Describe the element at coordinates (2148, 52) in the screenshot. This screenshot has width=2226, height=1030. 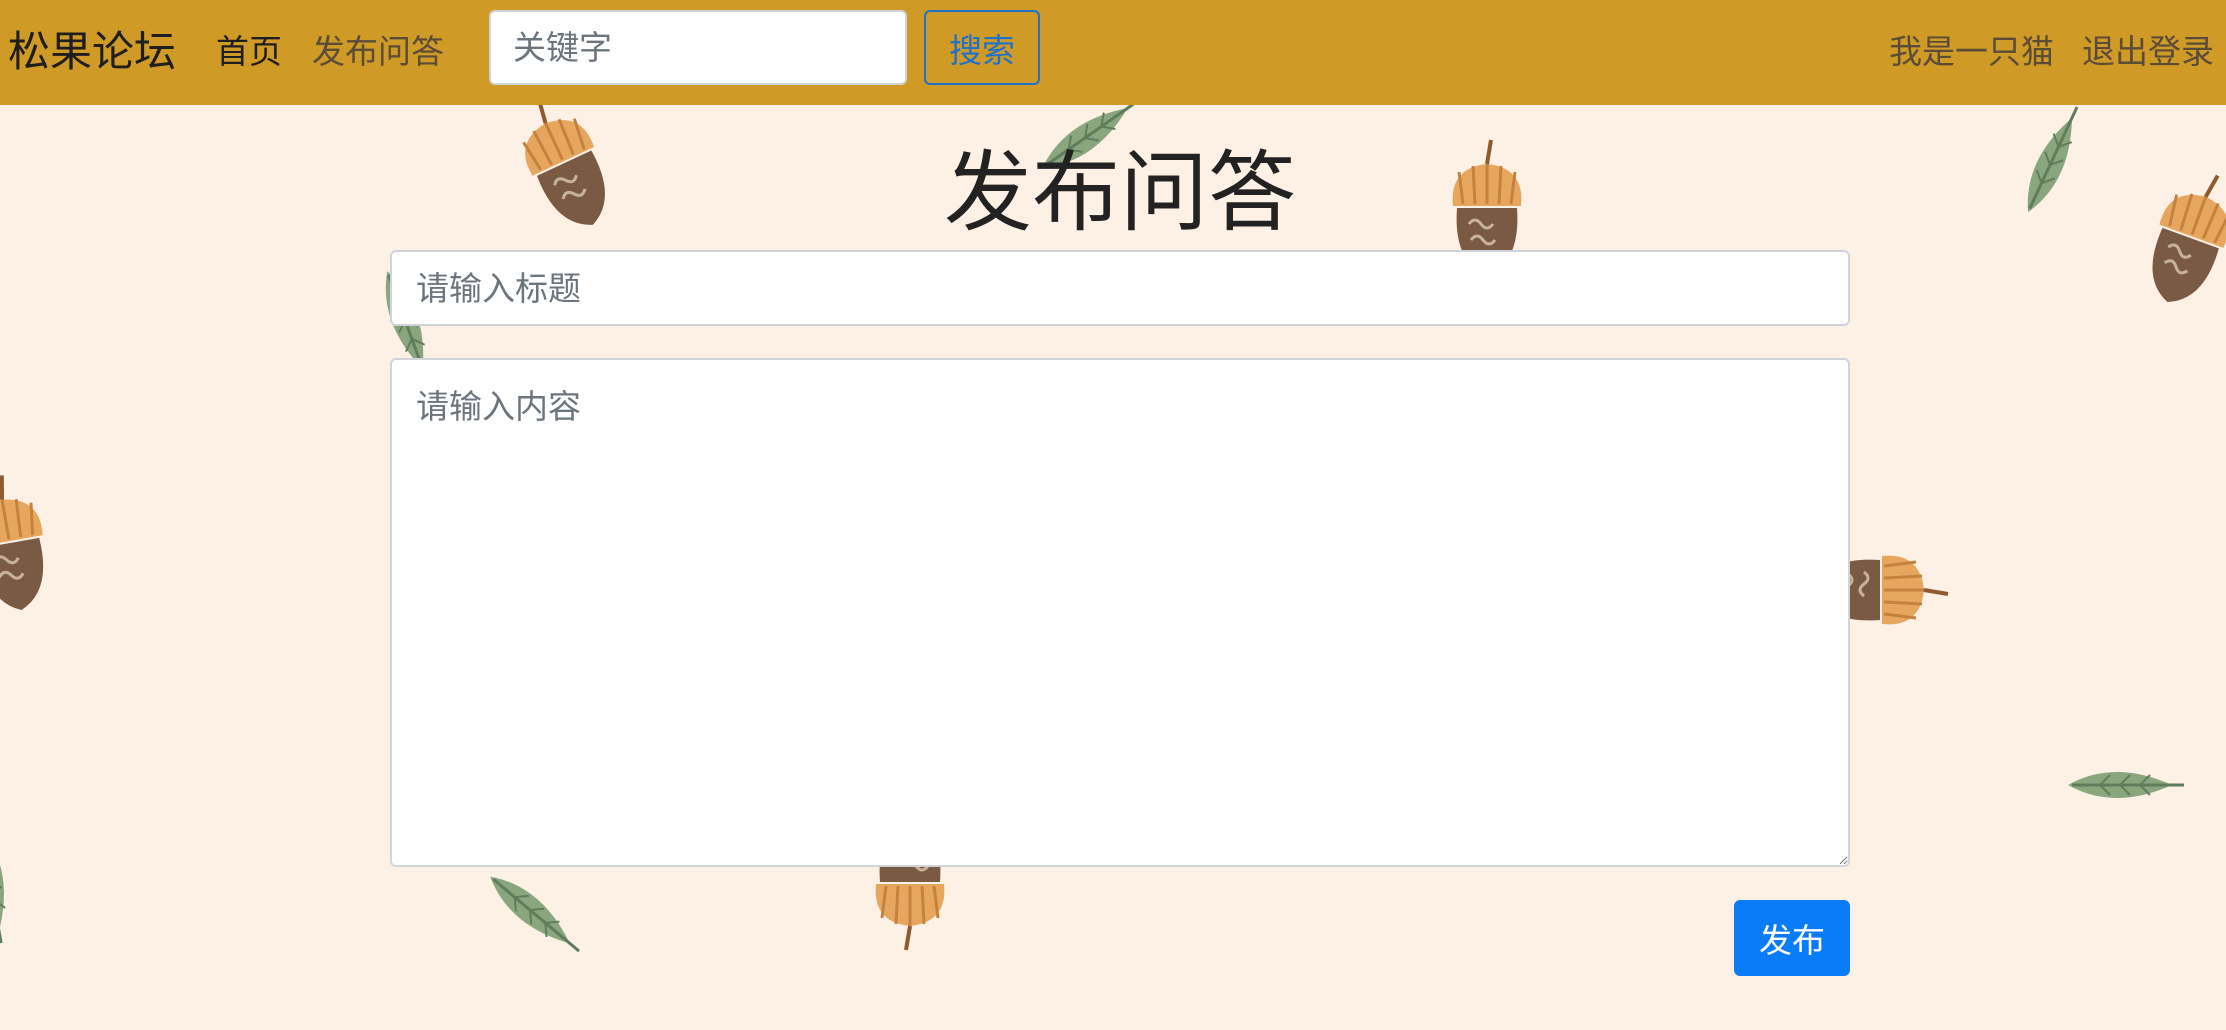
I see `nav-logout-link: 退出登录` at that location.